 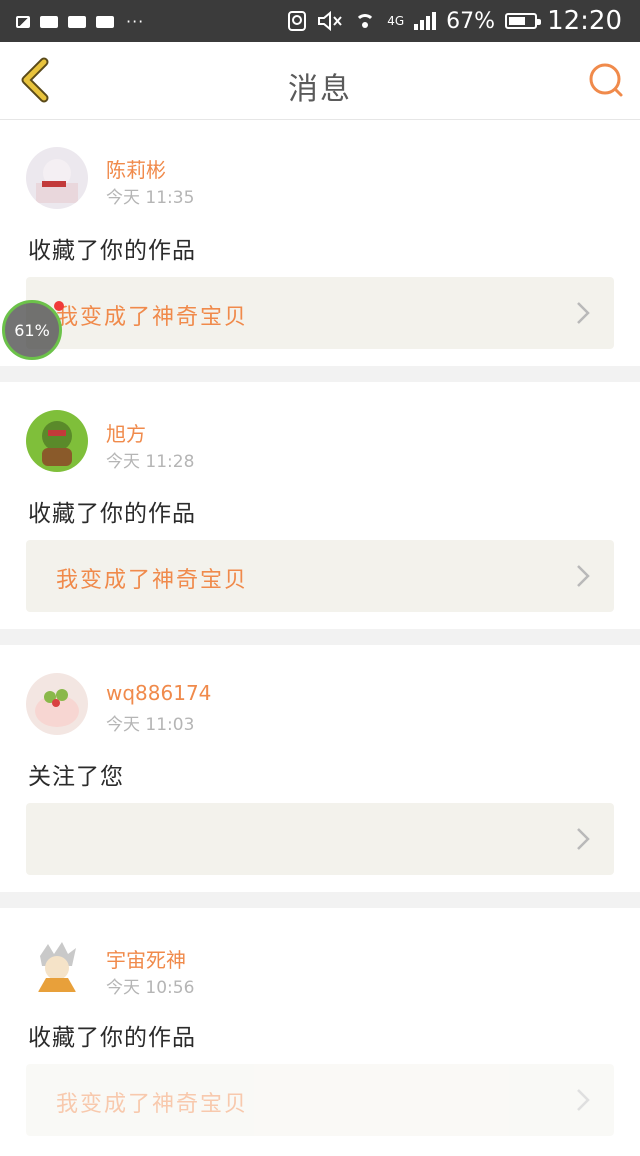 I want to click on page-title: 消息, so click(x=320, y=89).